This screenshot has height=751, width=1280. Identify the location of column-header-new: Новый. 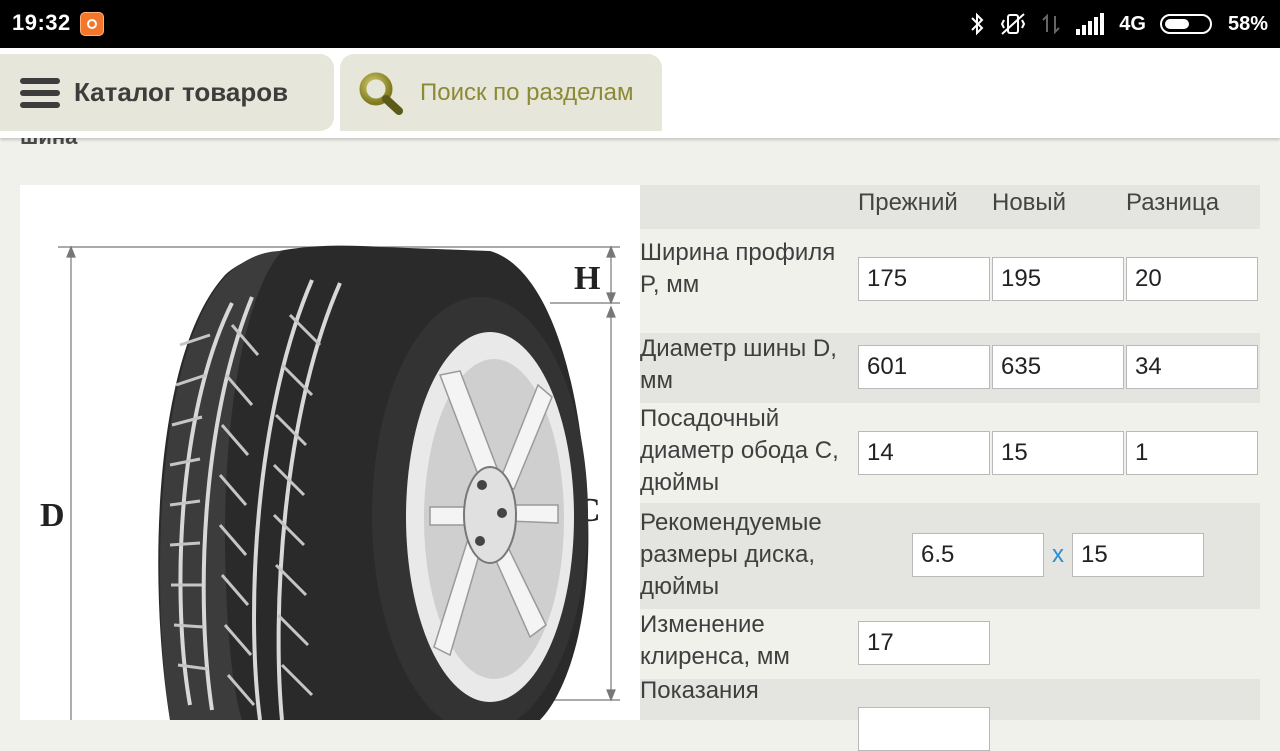
(1029, 202).